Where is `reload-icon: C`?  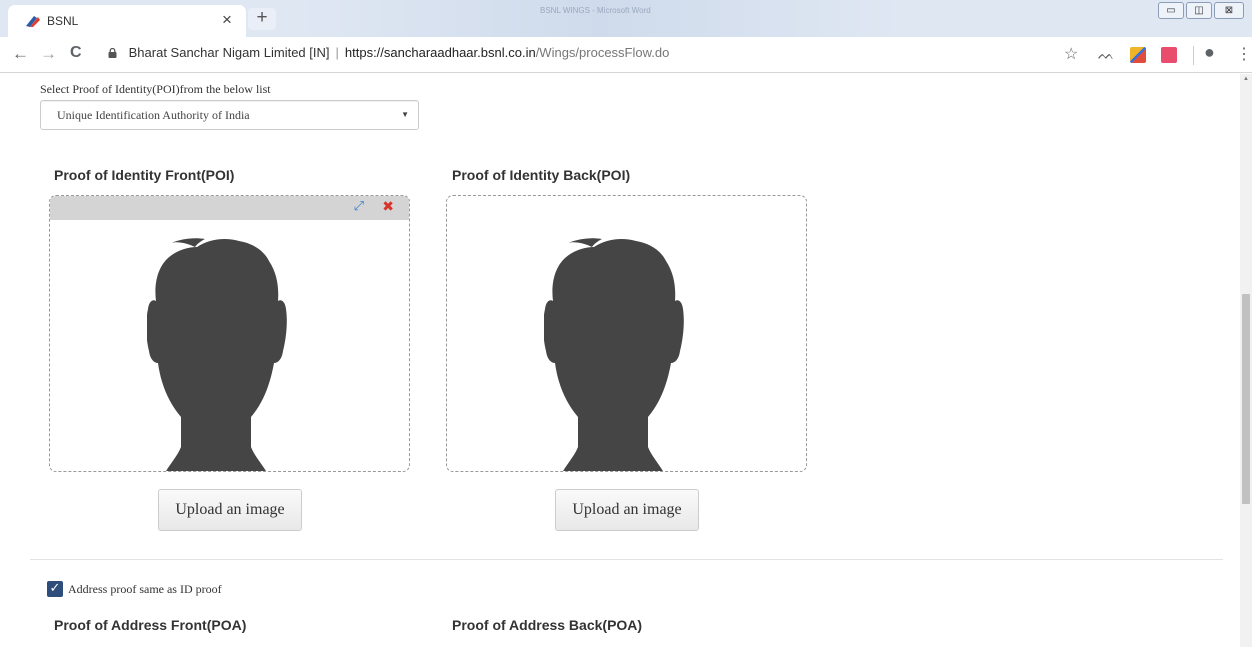 reload-icon: C is located at coordinates (76, 53).